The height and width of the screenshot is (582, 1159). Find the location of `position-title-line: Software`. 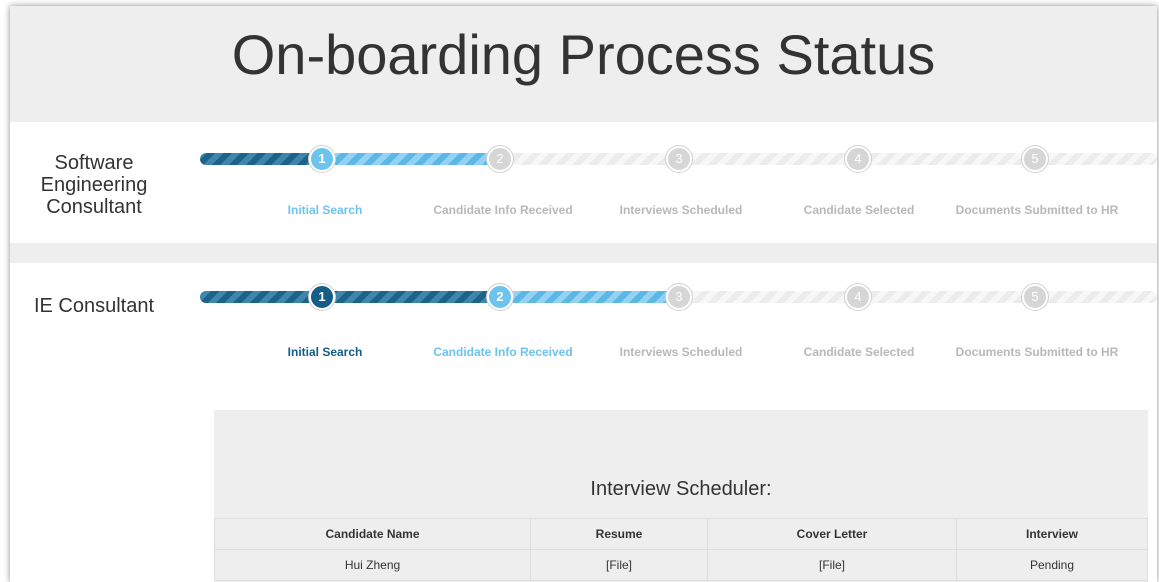

position-title-line: Software is located at coordinates (94, 163).